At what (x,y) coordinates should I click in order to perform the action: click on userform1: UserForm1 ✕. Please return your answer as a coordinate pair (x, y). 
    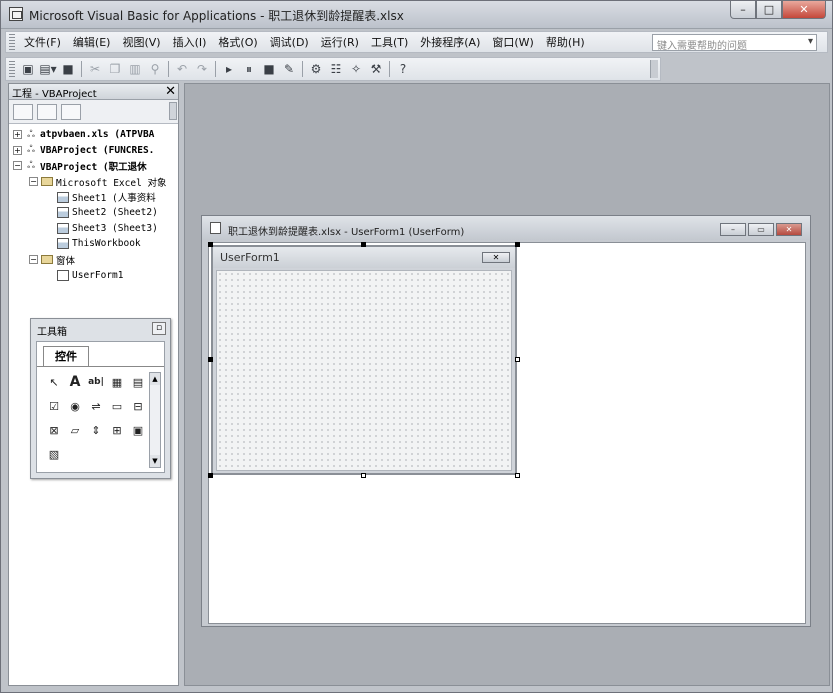
    Looking at the image, I should click on (364, 360).